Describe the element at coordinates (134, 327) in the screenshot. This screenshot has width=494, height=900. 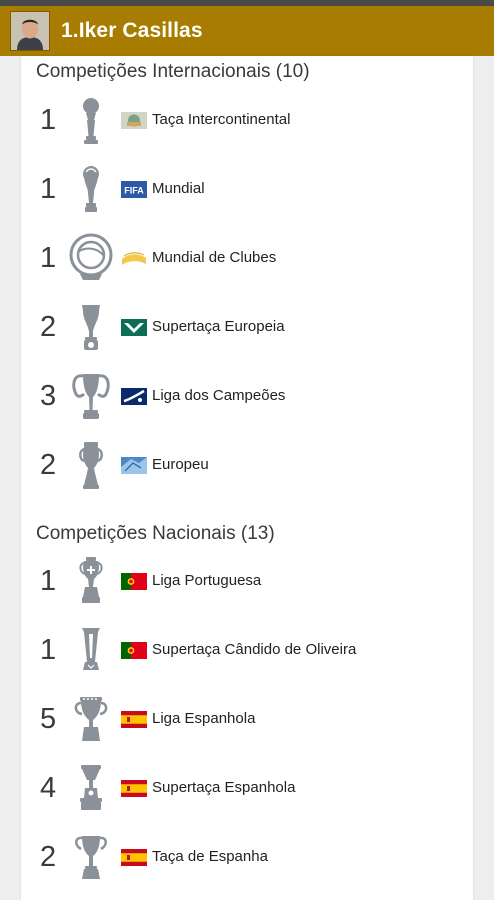
I see `uefa-logo-icon` at that location.